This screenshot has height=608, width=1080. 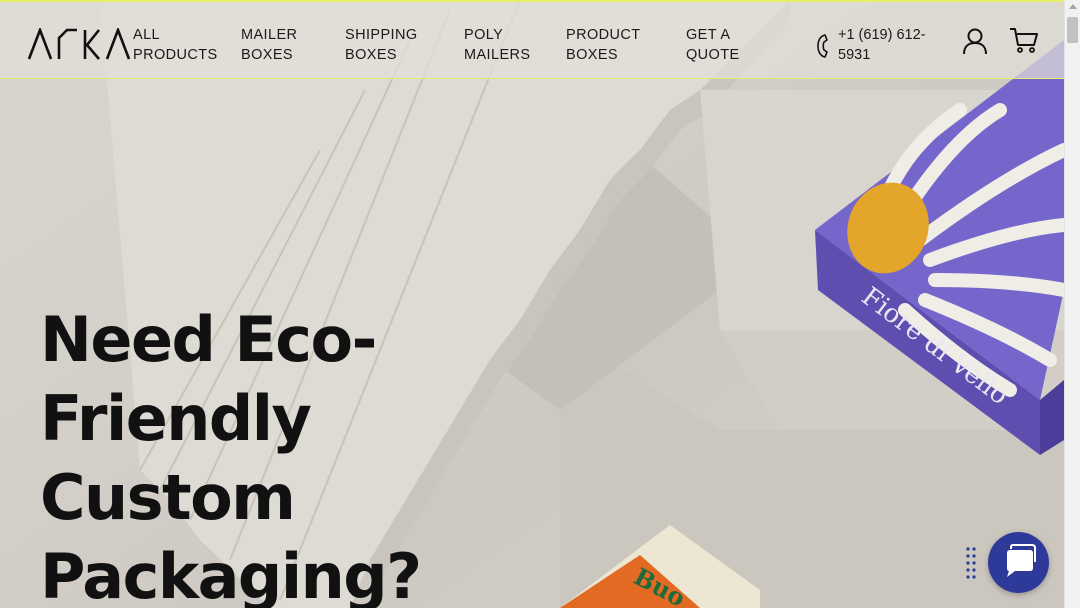 I want to click on chat-button, so click(x=1018, y=562).